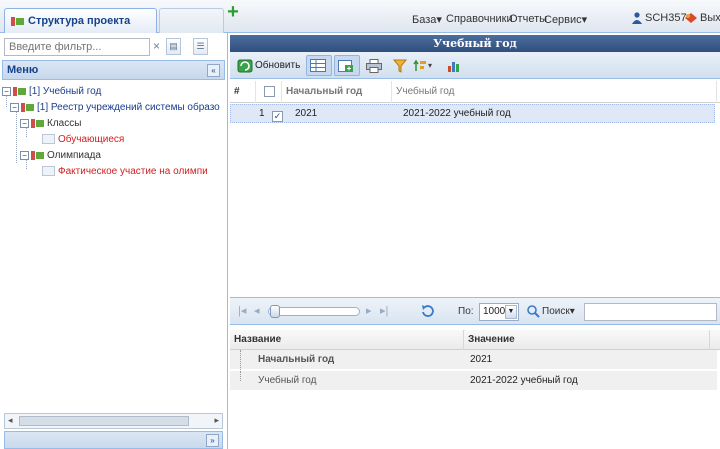  I want to click on add-tab-button: +, so click(233, 12).